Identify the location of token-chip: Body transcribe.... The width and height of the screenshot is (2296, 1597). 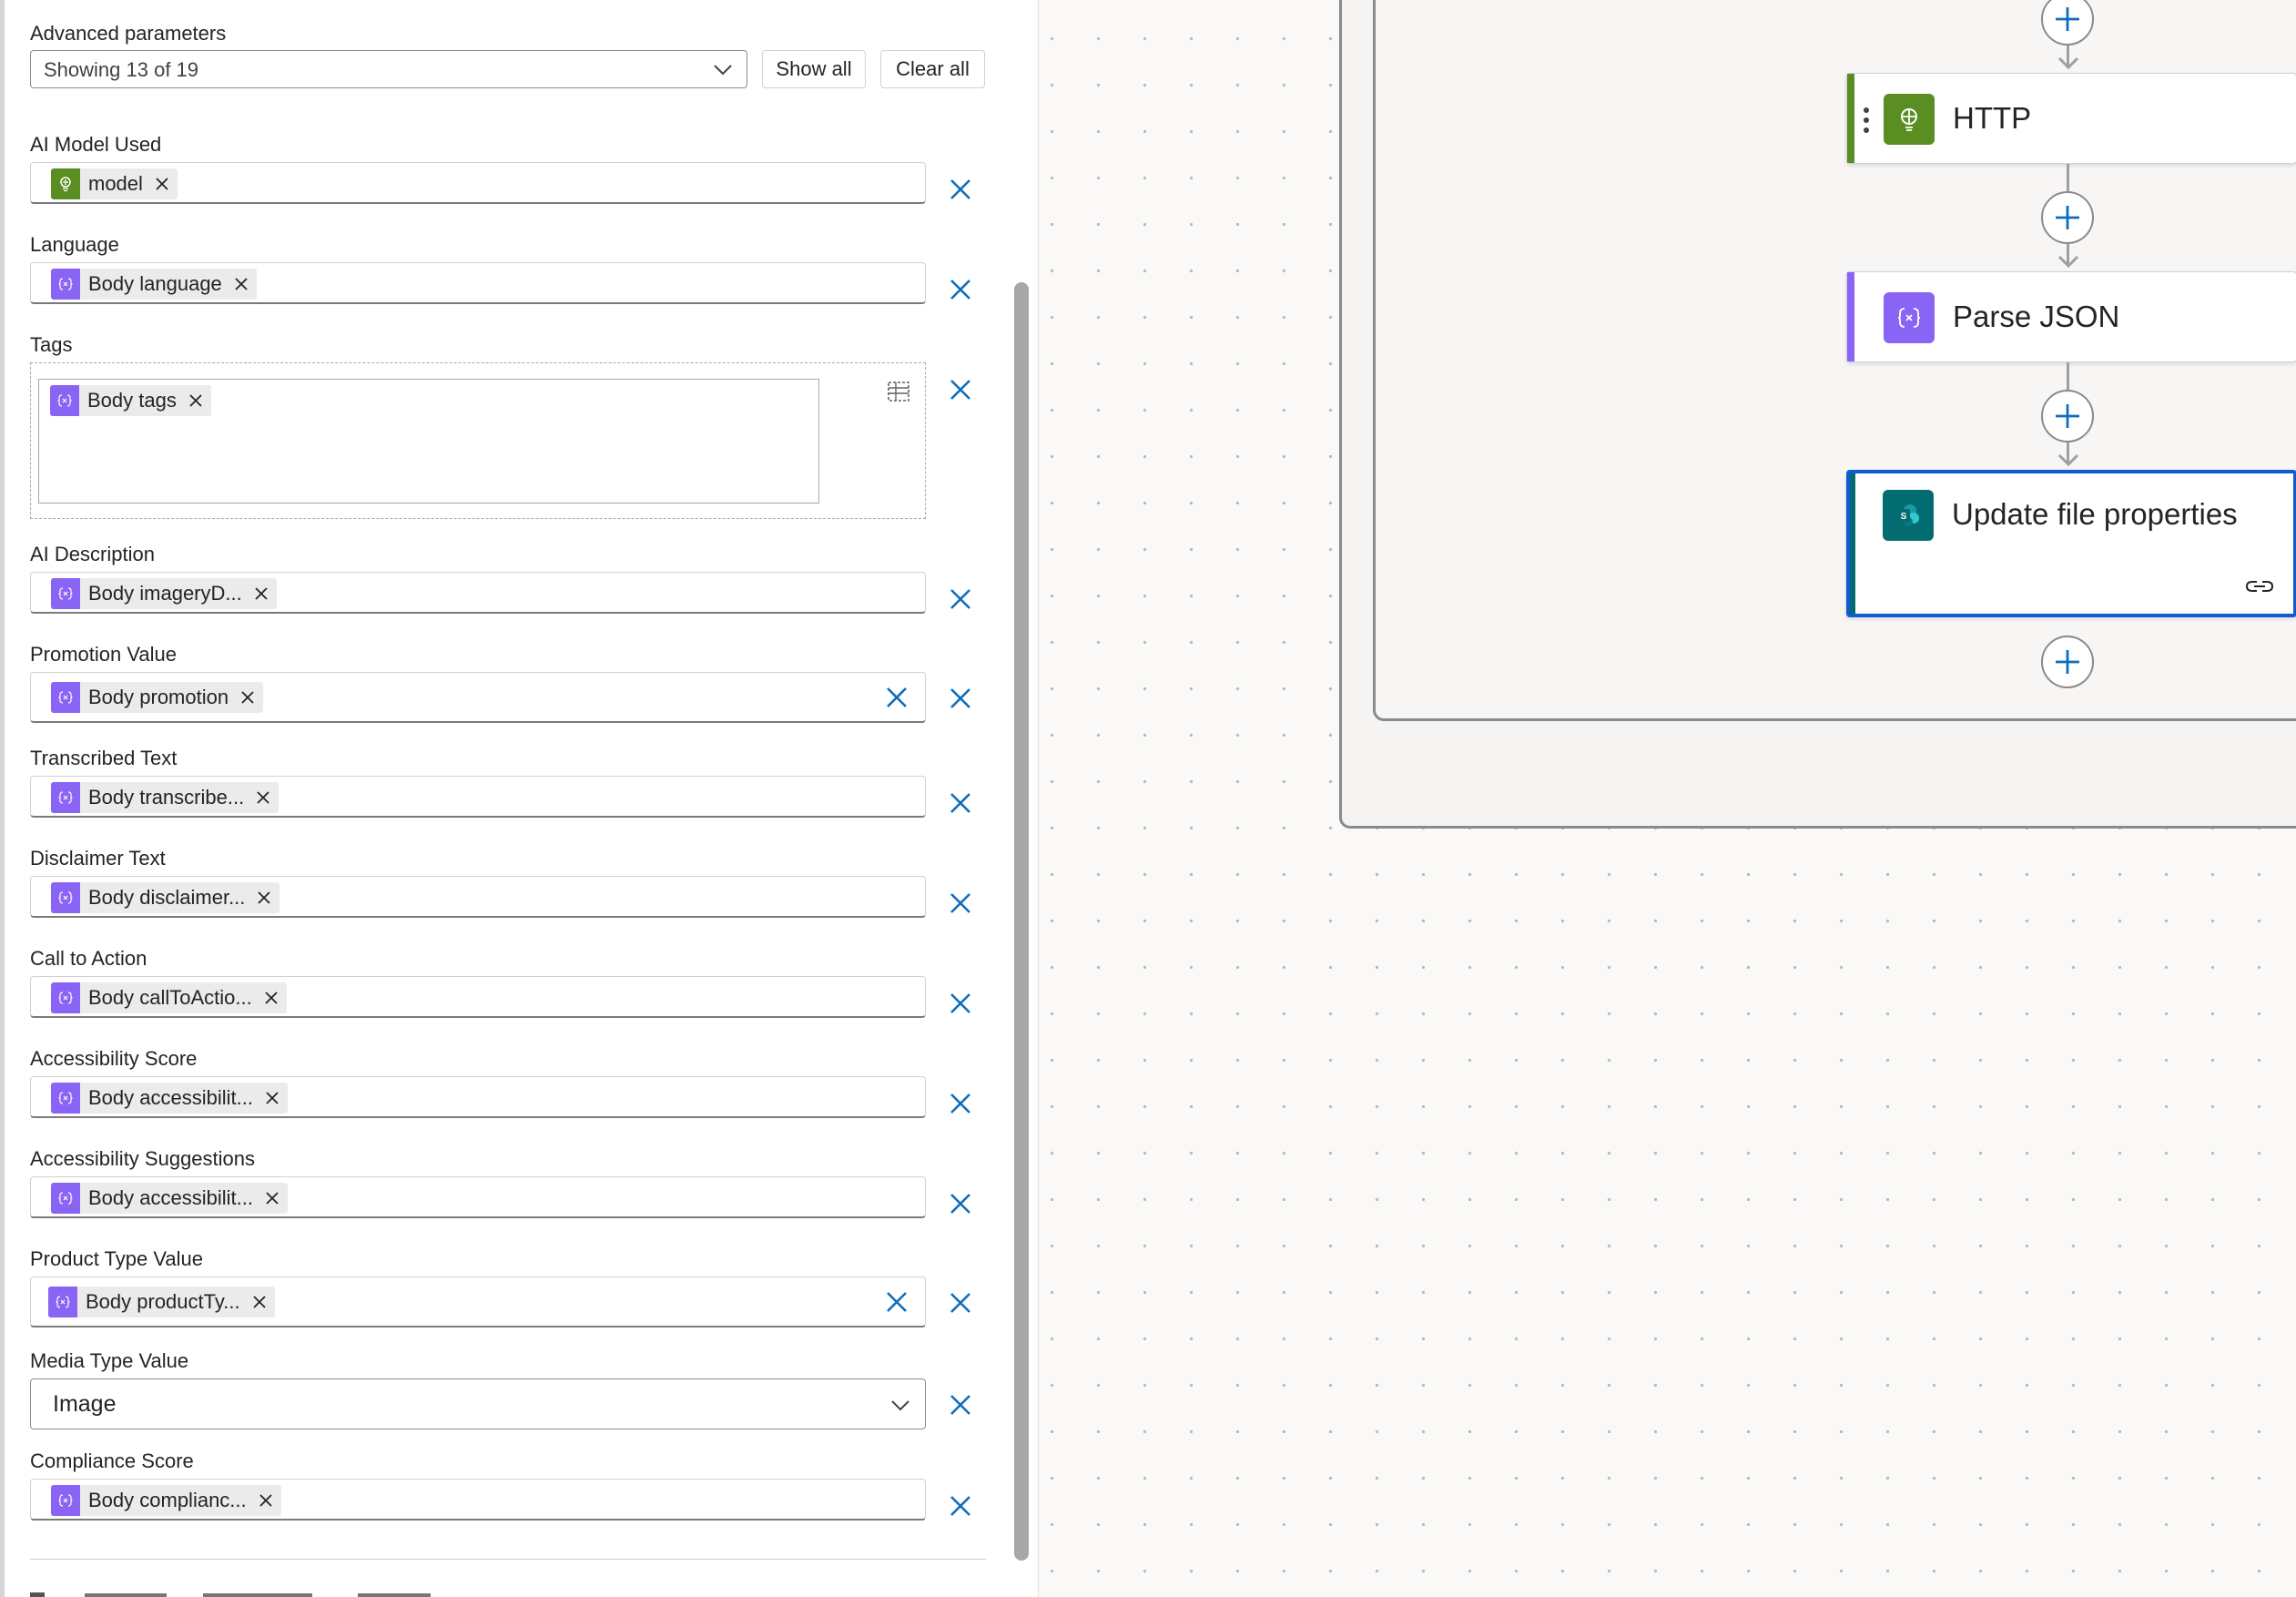
(165, 798).